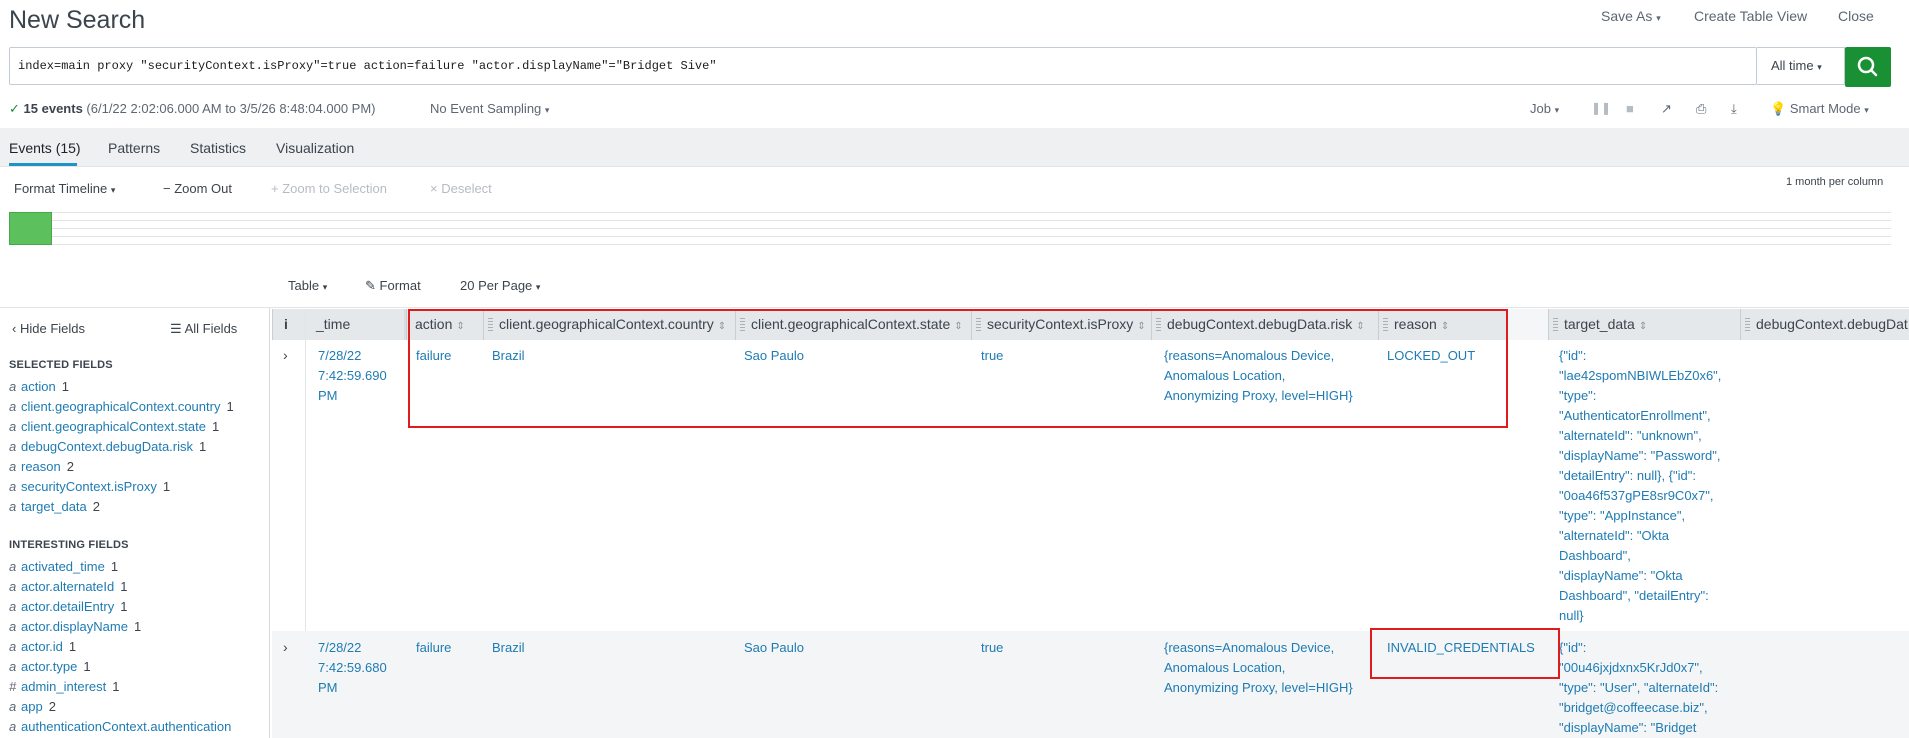  I want to click on field-name: actor.type, so click(49, 666).